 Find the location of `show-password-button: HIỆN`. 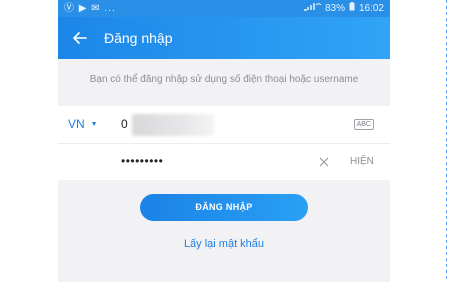

show-password-button: HIỆN is located at coordinates (362, 161).